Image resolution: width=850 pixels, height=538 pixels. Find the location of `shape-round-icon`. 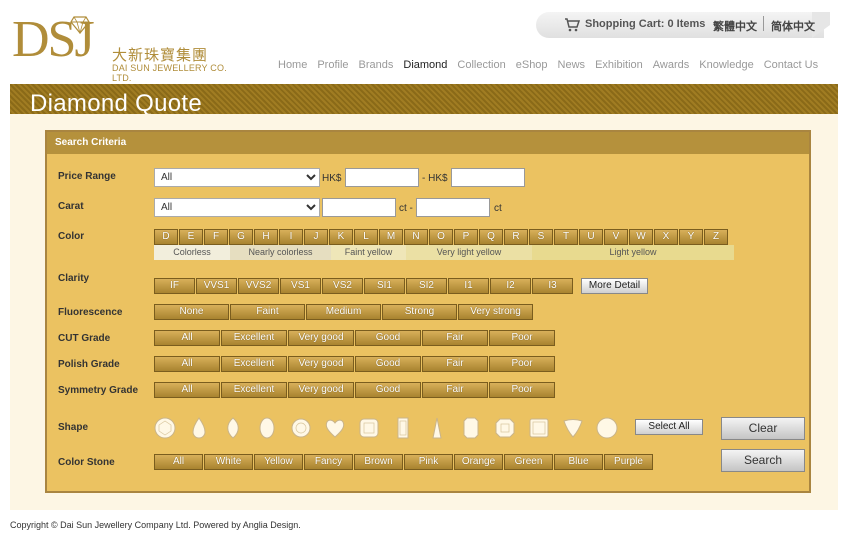

shape-round-icon is located at coordinates (165, 428).